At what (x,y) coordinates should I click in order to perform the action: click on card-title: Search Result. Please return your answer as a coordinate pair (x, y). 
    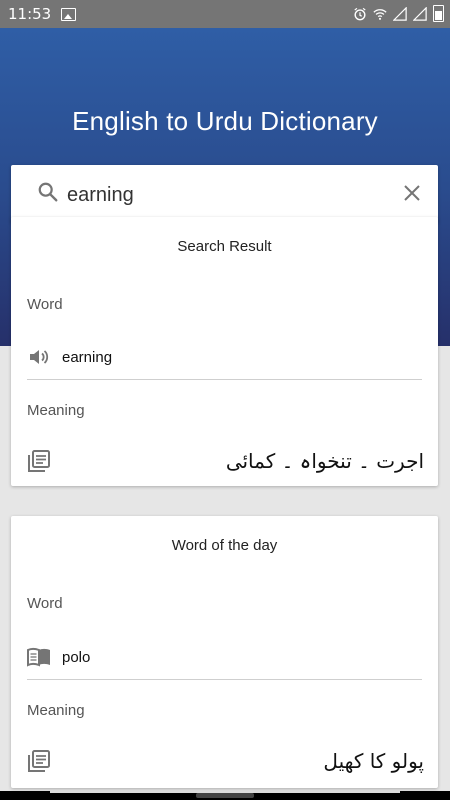
    Looking at the image, I should click on (224, 246).